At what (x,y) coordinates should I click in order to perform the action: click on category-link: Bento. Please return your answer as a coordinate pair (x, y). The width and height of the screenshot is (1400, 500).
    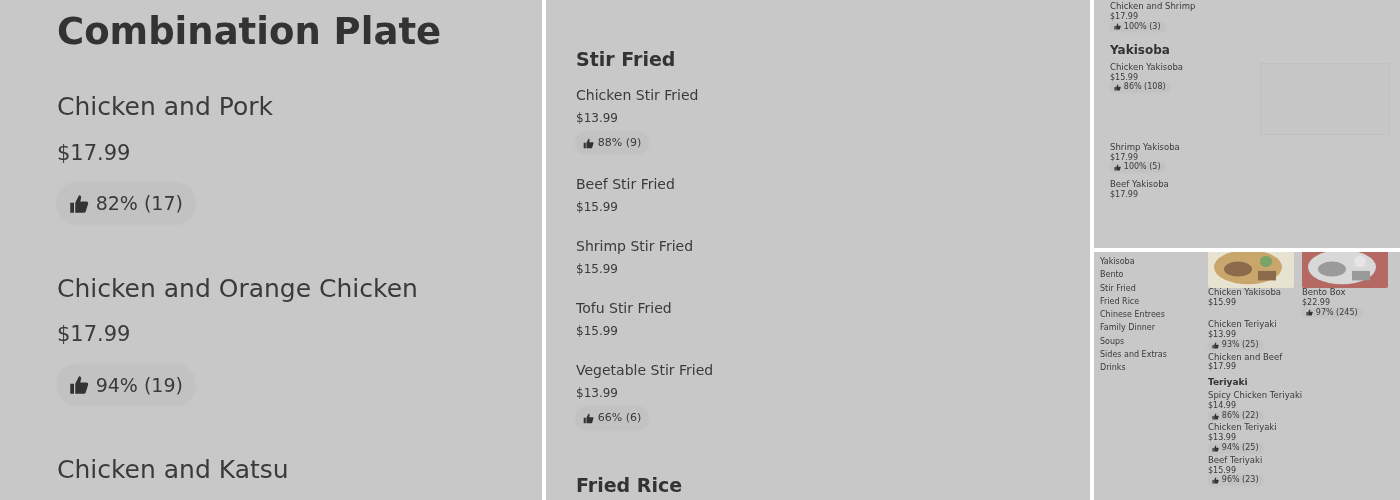
    Looking at the image, I should click on (1154, 276).